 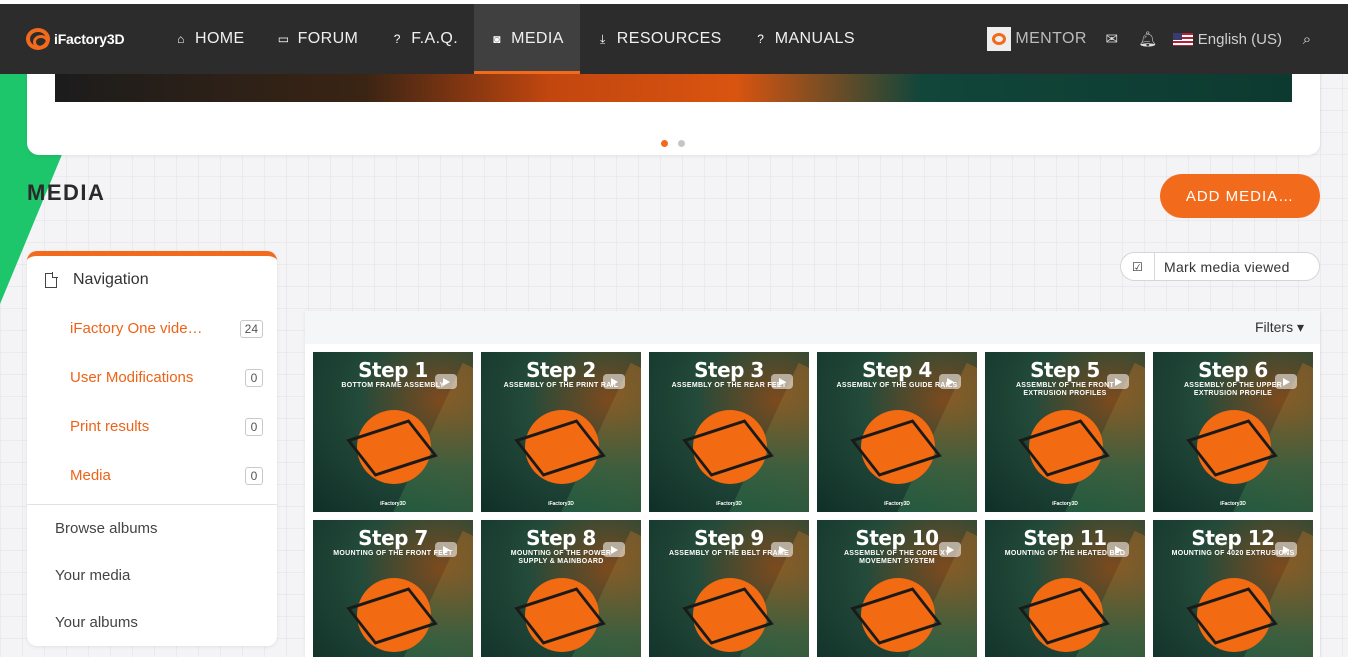 I want to click on bell-icon: 🔔︎, so click(x=1148, y=39).